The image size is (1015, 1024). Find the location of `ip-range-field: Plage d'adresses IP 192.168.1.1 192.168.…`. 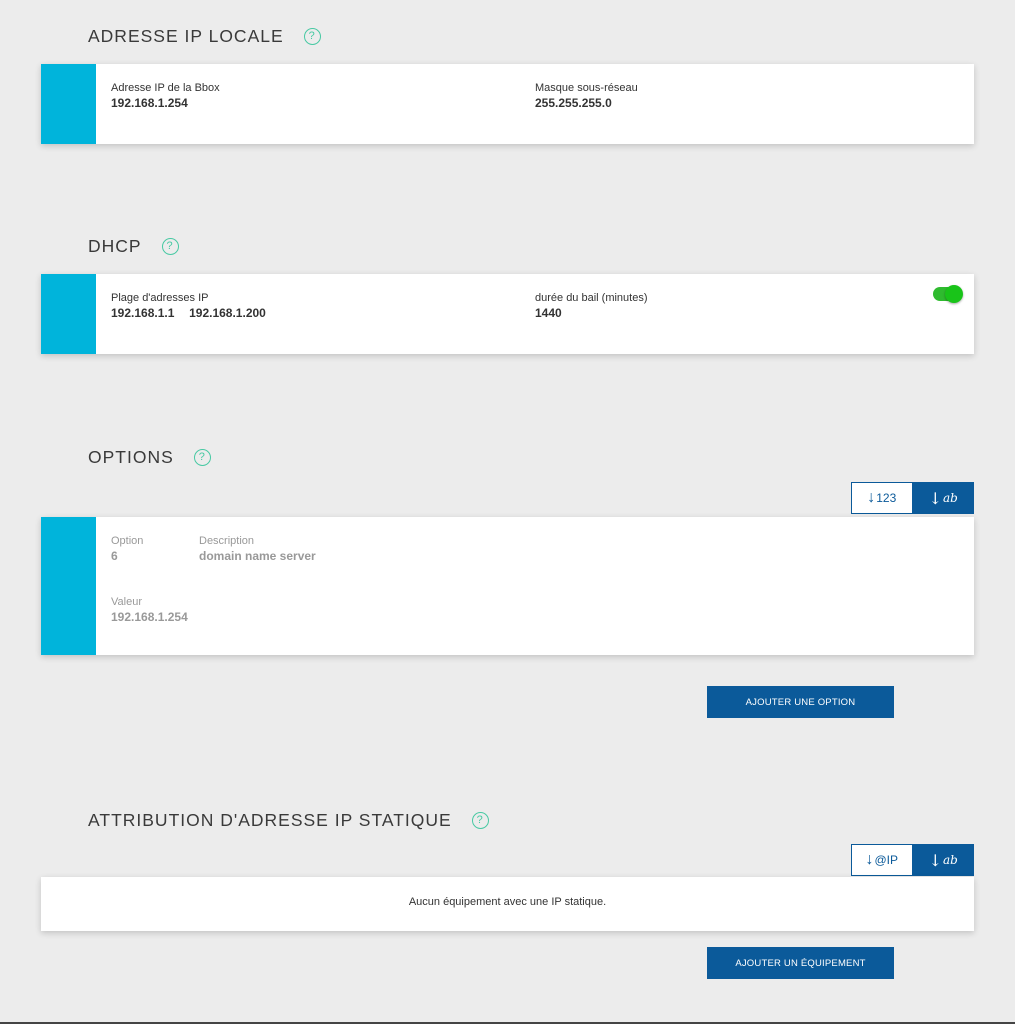

ip-range-field: Plage d'adresses IP 192.168.1.1 192.168.… is located at coordinates (188, 306).